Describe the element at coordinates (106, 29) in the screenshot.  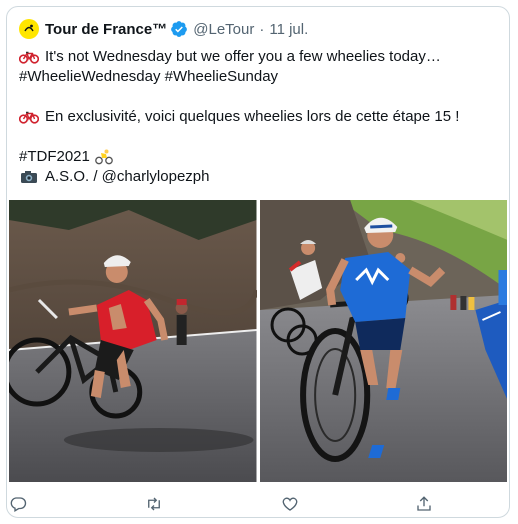
I see `author-name: Tour de France™` at that location.